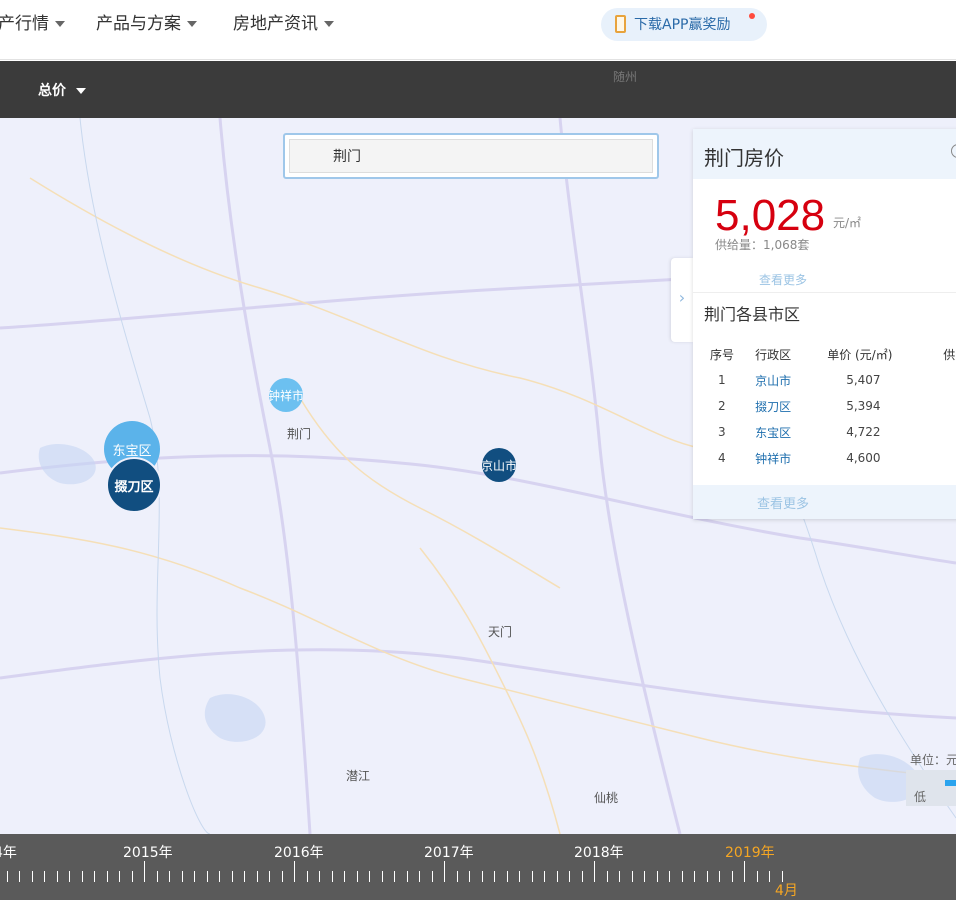  What do you see at coordinates (32, 21) in the screenshot?
I see `nav-market-trends: 产行情` at bounding box center [32, 21].